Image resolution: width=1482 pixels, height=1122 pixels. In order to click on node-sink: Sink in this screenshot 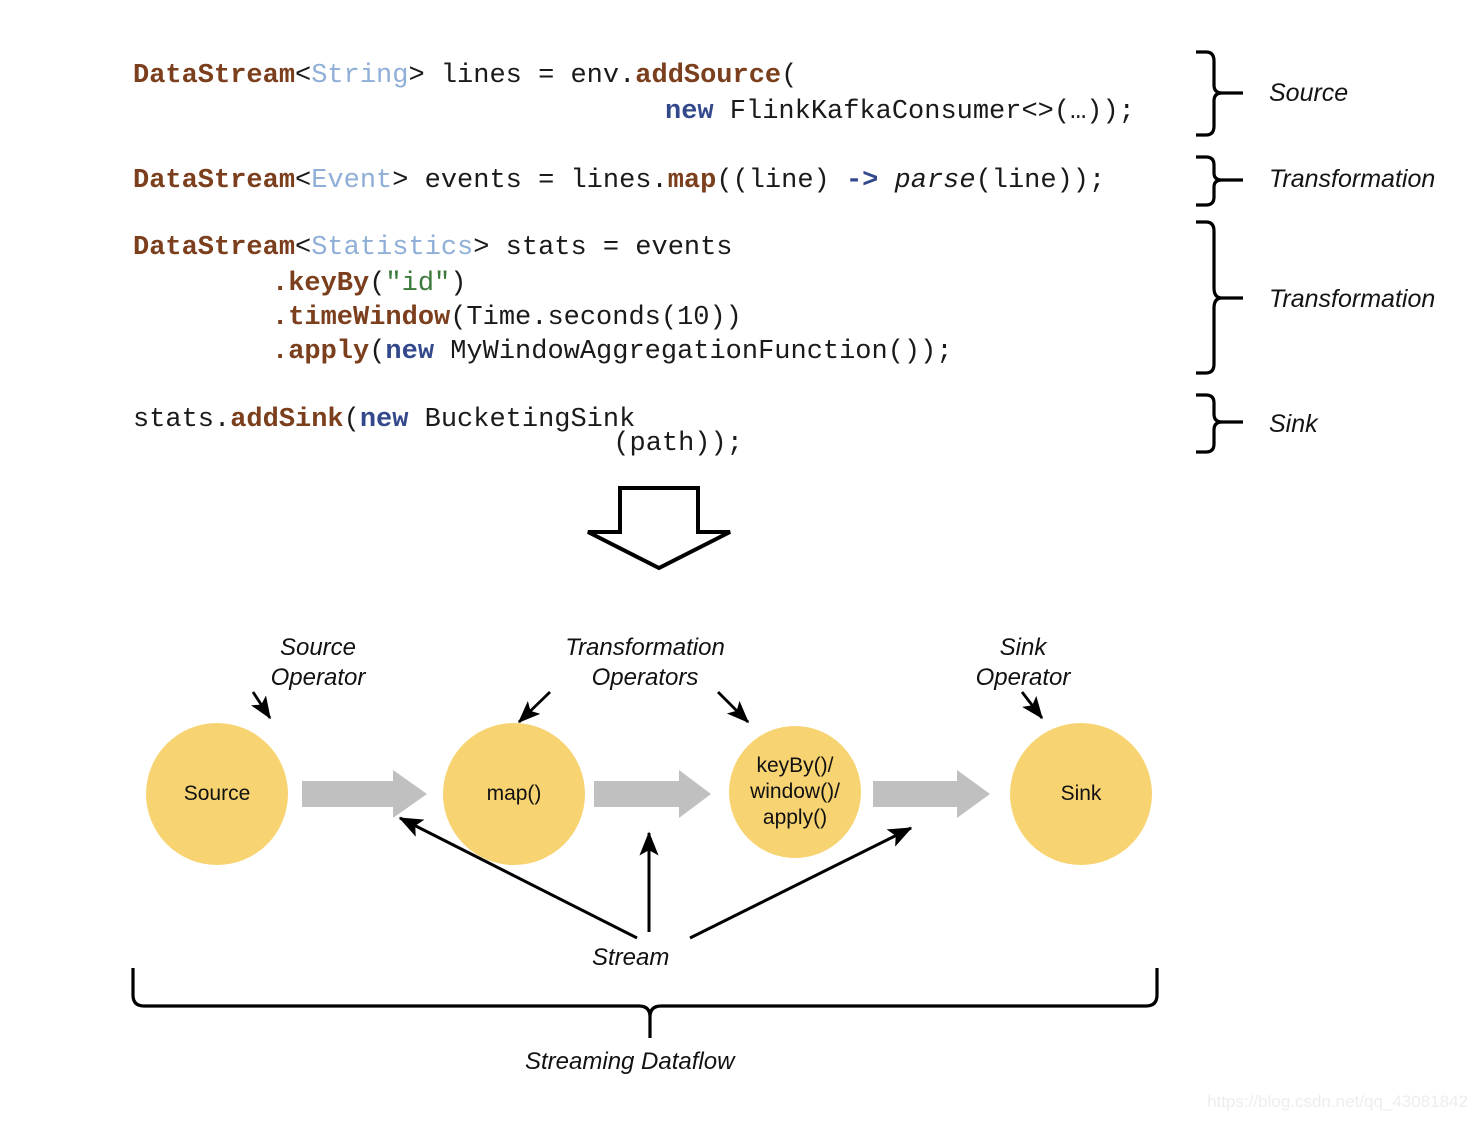, I will do `click(1081, 794)`.